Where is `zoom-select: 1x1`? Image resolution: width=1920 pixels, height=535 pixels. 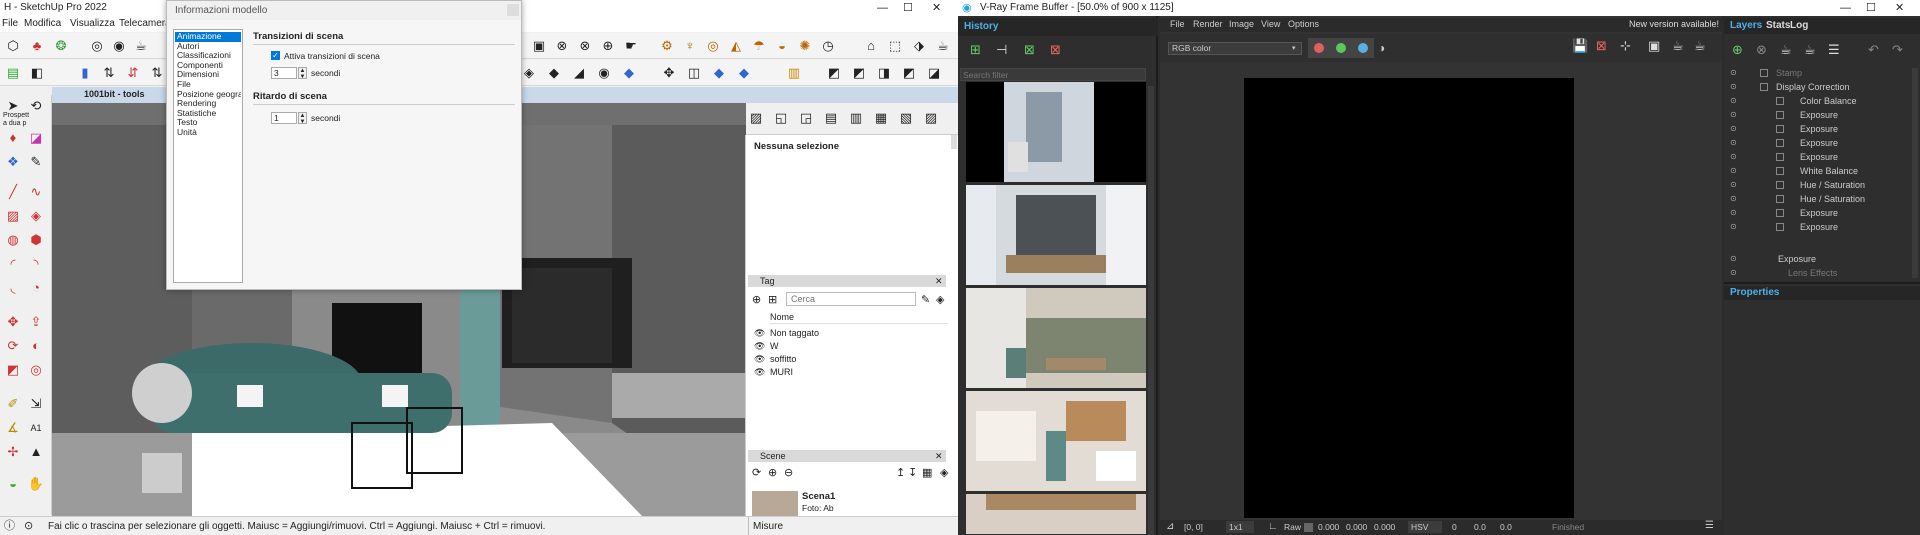
zoom-select: 1x1 is located at coordinates (1240, 527).